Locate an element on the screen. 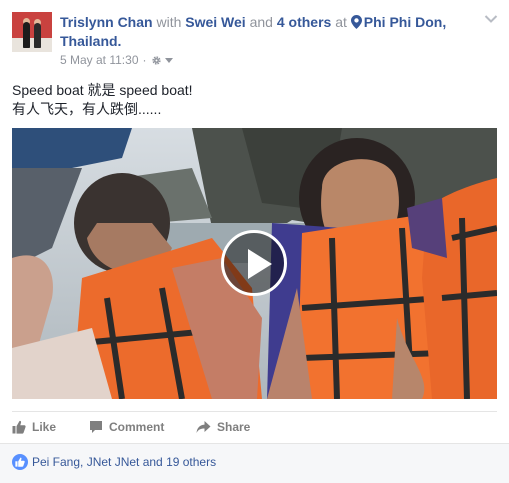 This screenshot has height=483, width=509. with-text: with is located at coordinates (169, 22).